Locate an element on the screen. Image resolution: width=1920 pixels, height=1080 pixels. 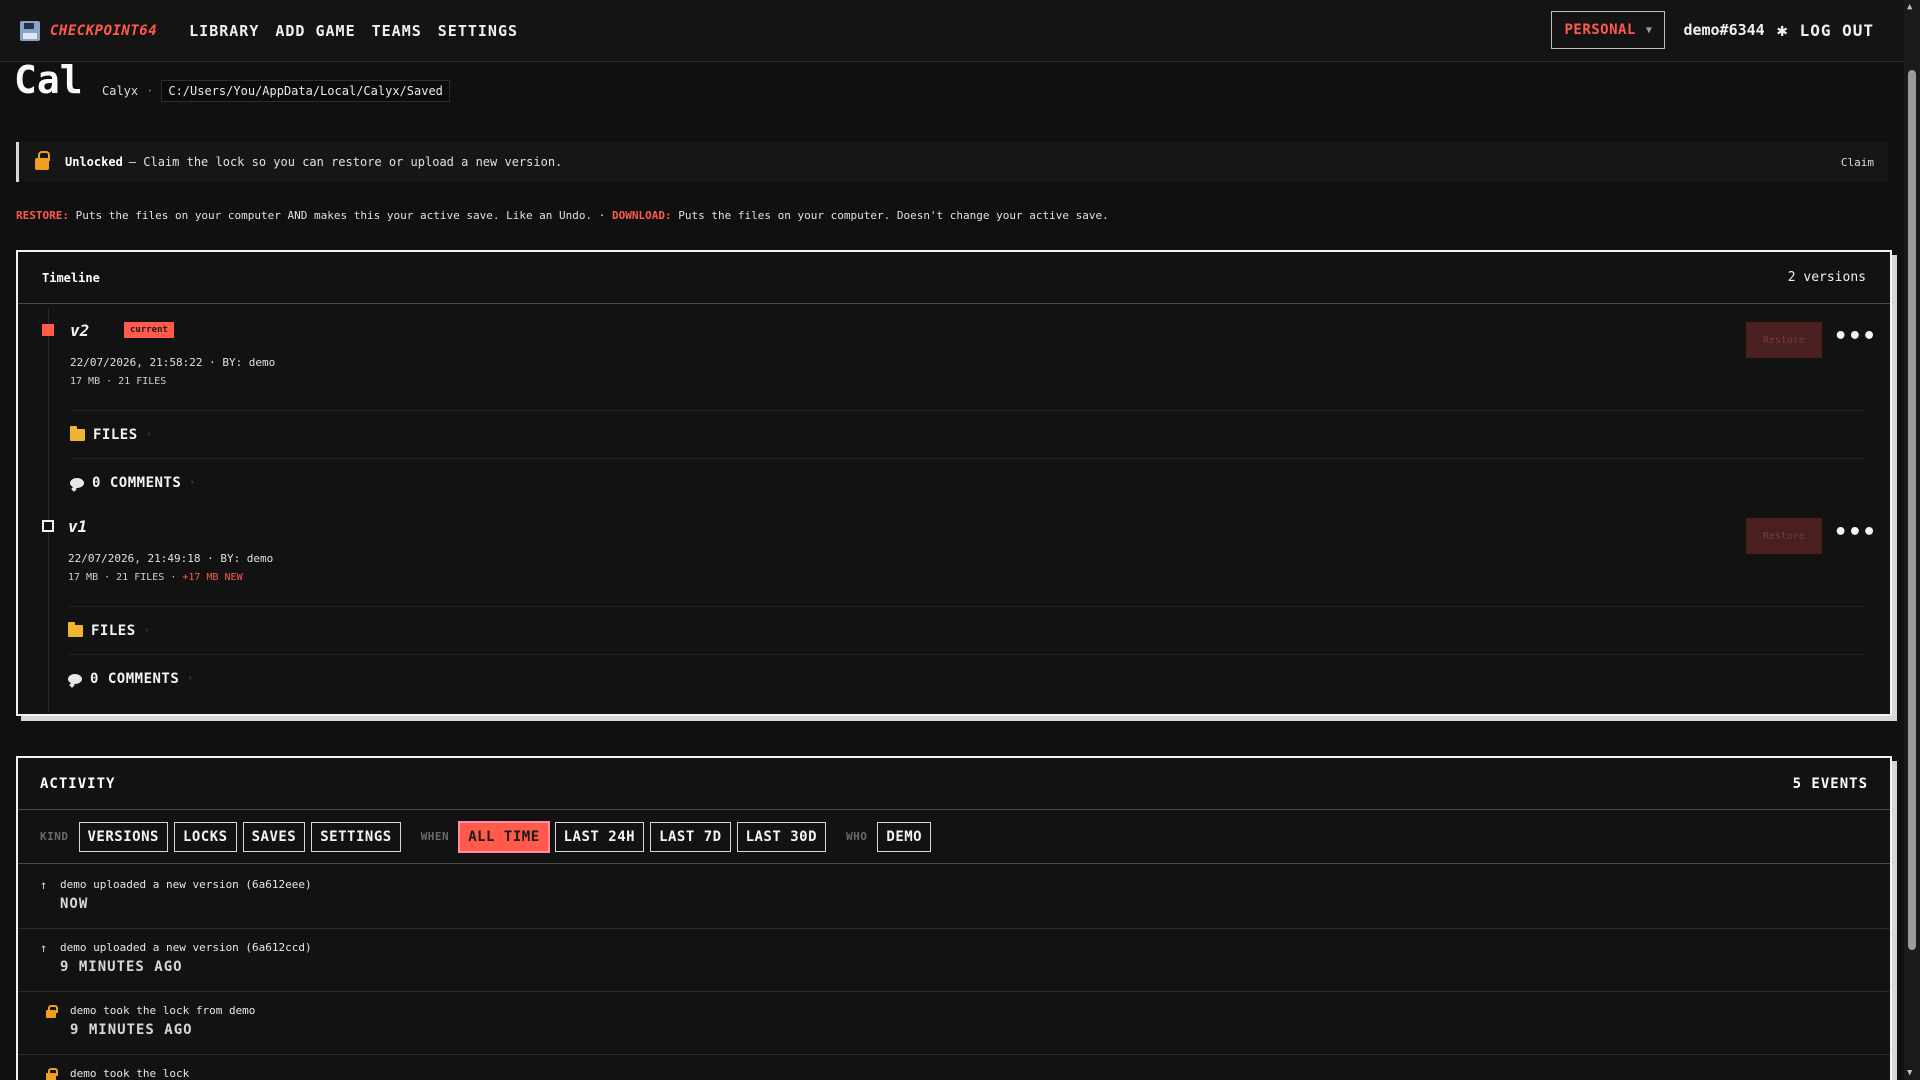
game-name: Calyx is located at coordinates (120, 91).